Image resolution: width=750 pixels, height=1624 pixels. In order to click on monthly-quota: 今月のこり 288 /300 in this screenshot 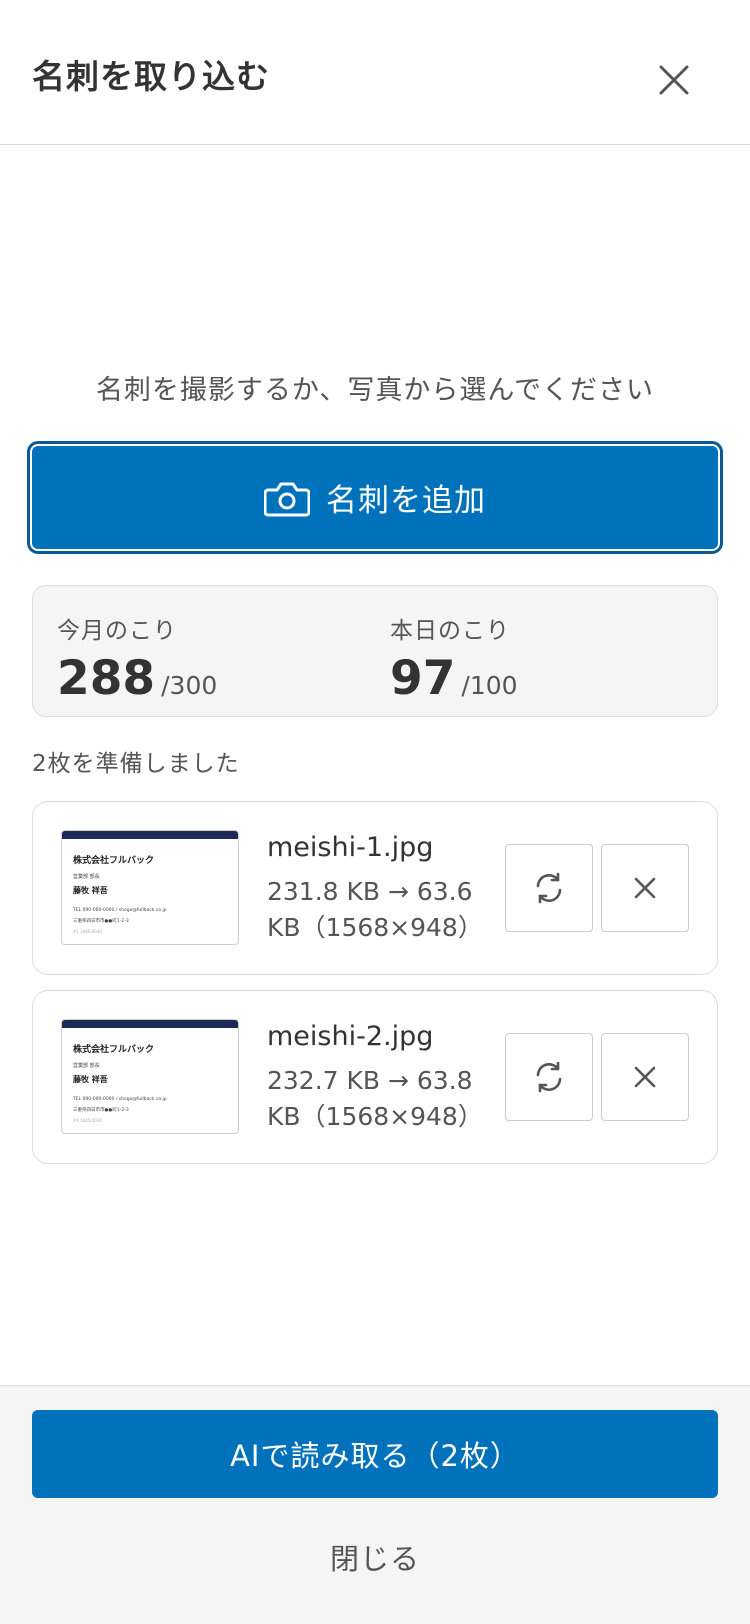, I will do `click(137, 658)`.